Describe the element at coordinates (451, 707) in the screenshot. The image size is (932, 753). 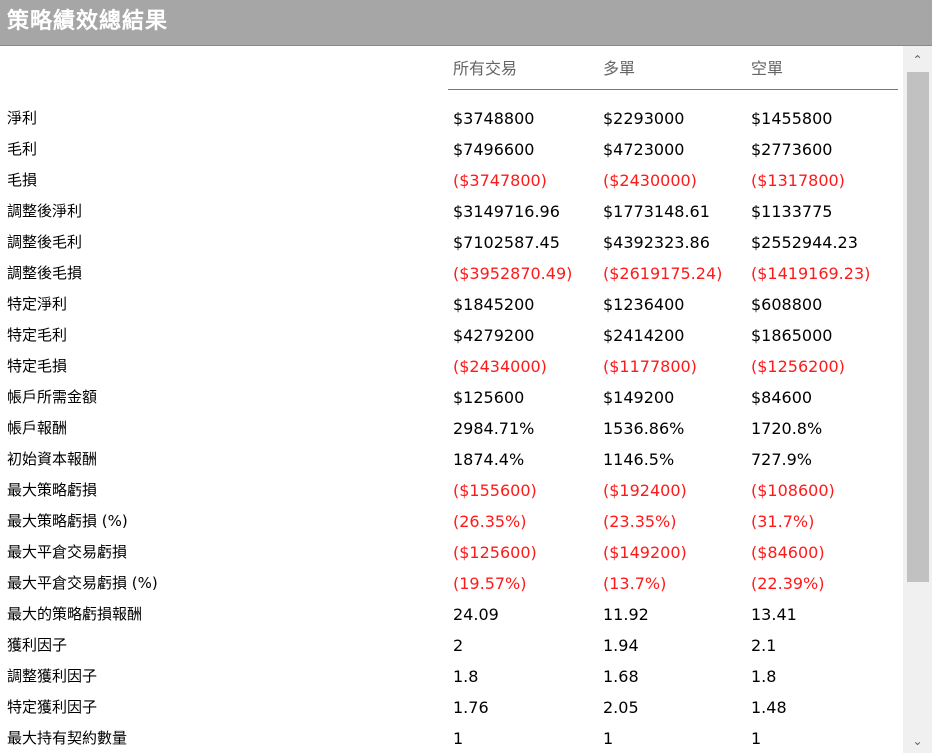
I see `table-row: 特定獲利因子 1.76 2.05 1.48` at that location.